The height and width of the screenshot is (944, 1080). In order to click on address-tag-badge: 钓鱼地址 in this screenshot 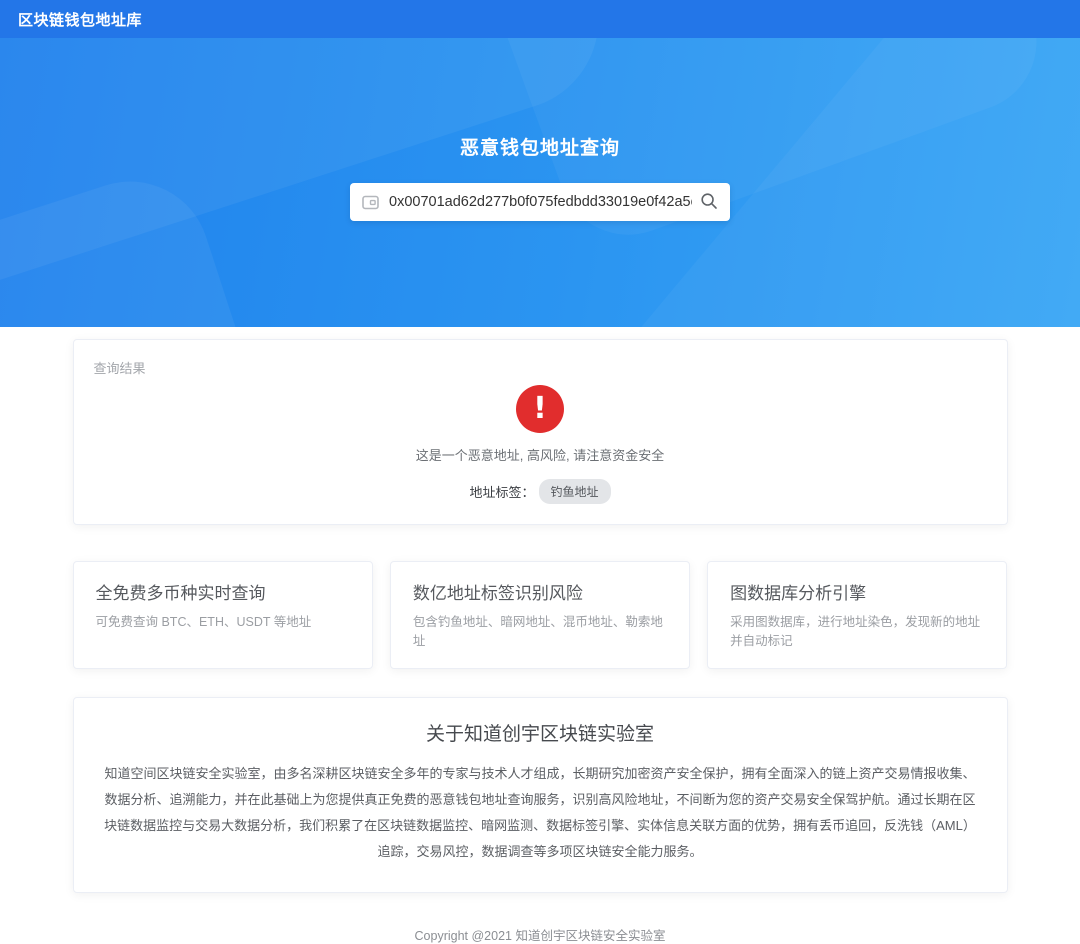, I will do `click(574, 491)`.